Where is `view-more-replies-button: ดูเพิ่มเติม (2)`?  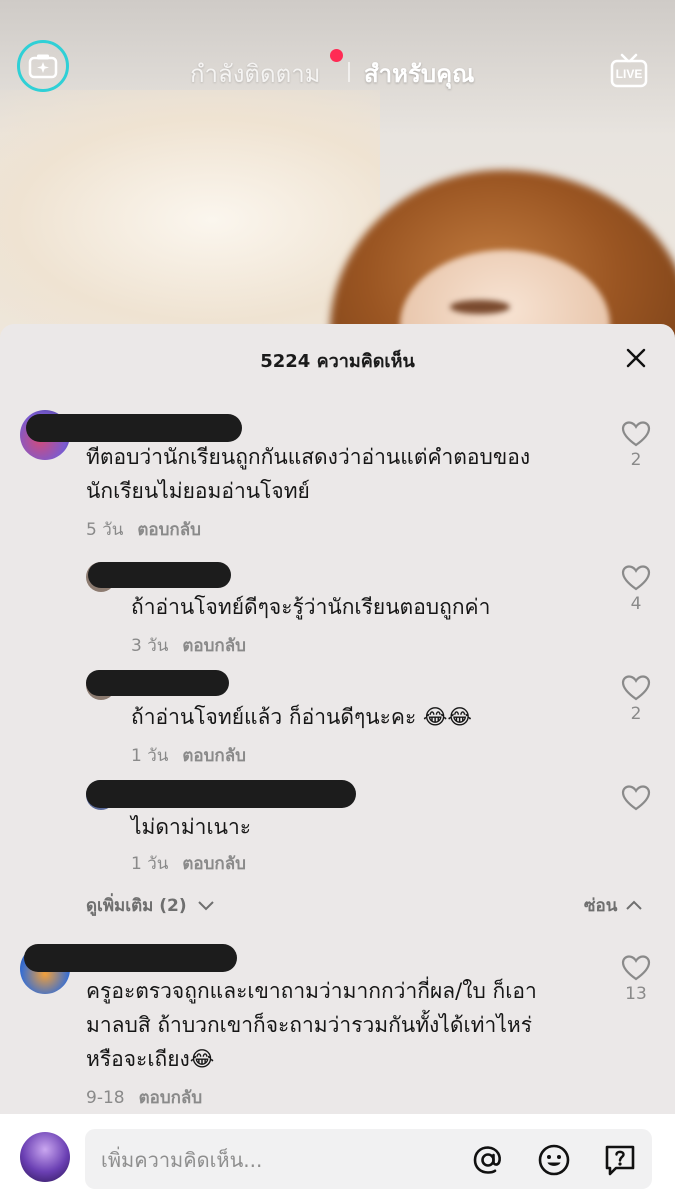 view-more-replies-button: ดูเพิ่มเติม (2) is located at coordinates (150, 905).